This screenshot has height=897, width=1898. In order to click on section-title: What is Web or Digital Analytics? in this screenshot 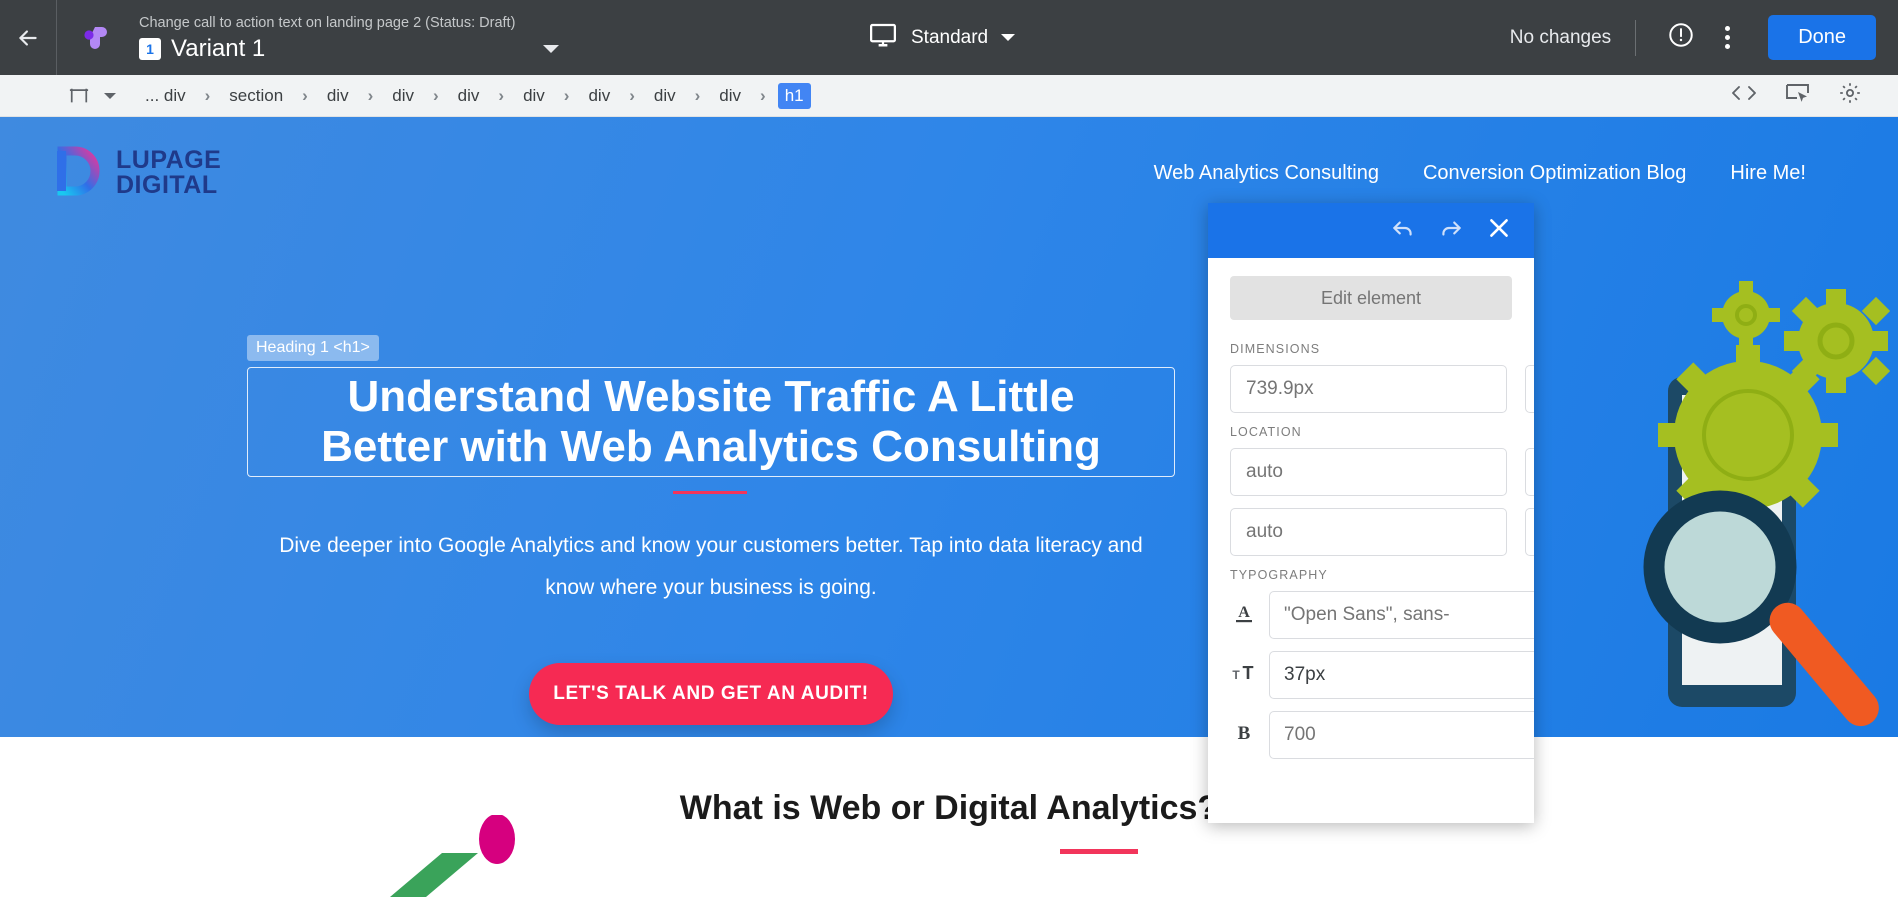, I will do `click(949, 808)`.